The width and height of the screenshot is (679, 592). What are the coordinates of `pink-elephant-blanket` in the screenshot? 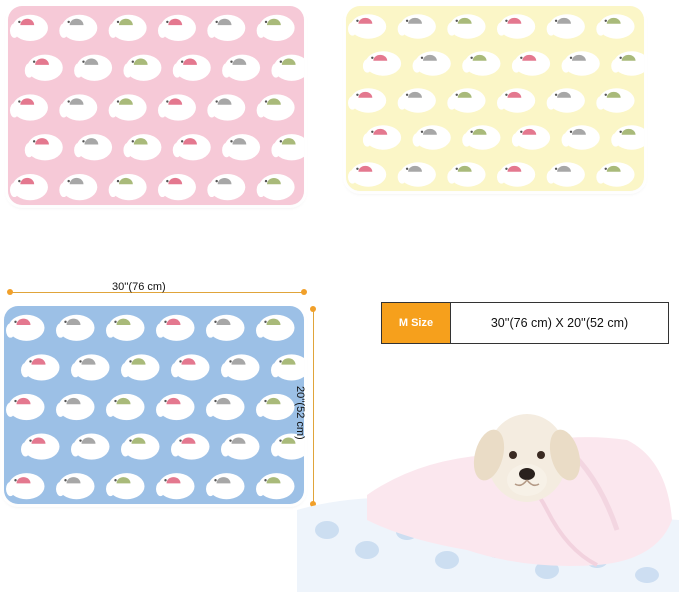 It's located at (156, 105).